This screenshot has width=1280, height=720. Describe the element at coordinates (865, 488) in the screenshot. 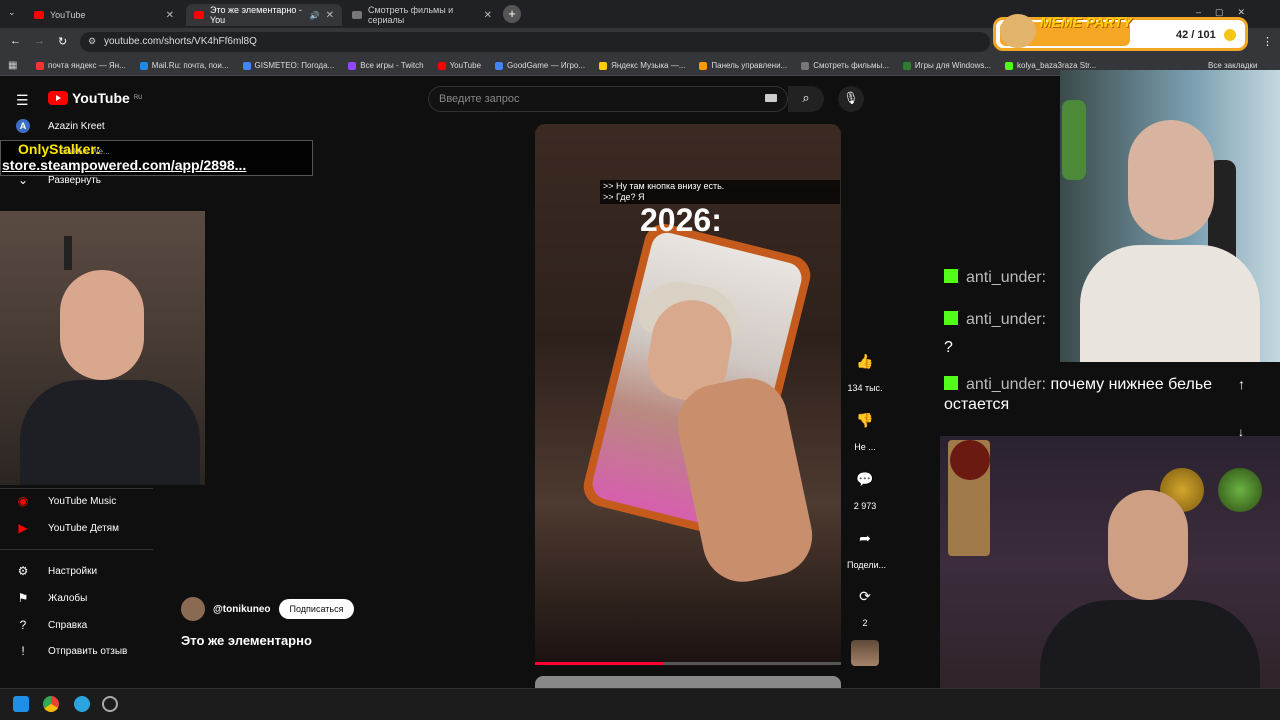

I see `comments-button: 💬 2 973` at that location.